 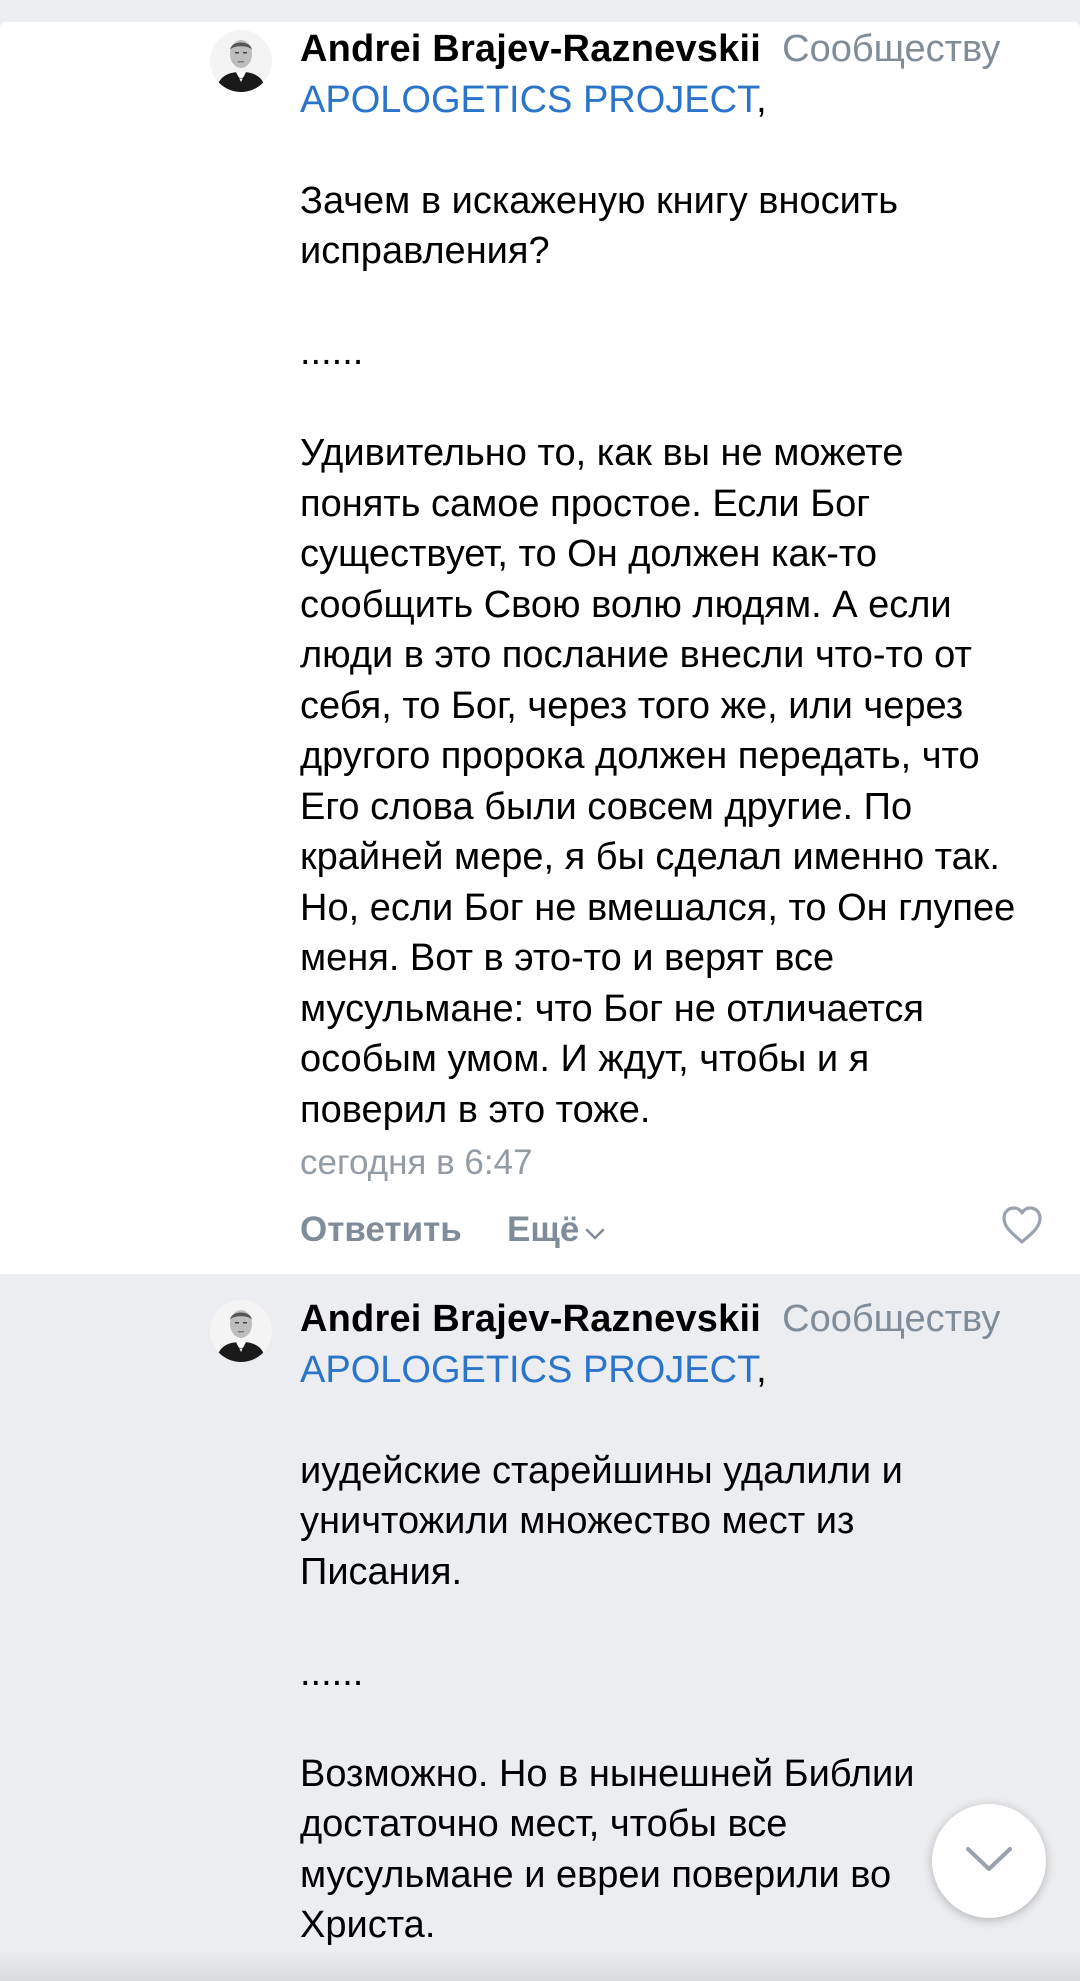 I want to click on scroll-down-button, so click(x=989, y=1861).